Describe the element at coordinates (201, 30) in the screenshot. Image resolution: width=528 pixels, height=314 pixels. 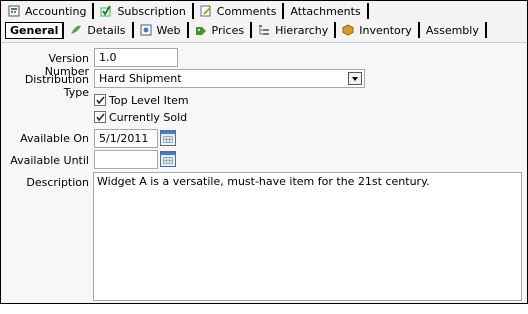
I see `prices-icon` at that location.